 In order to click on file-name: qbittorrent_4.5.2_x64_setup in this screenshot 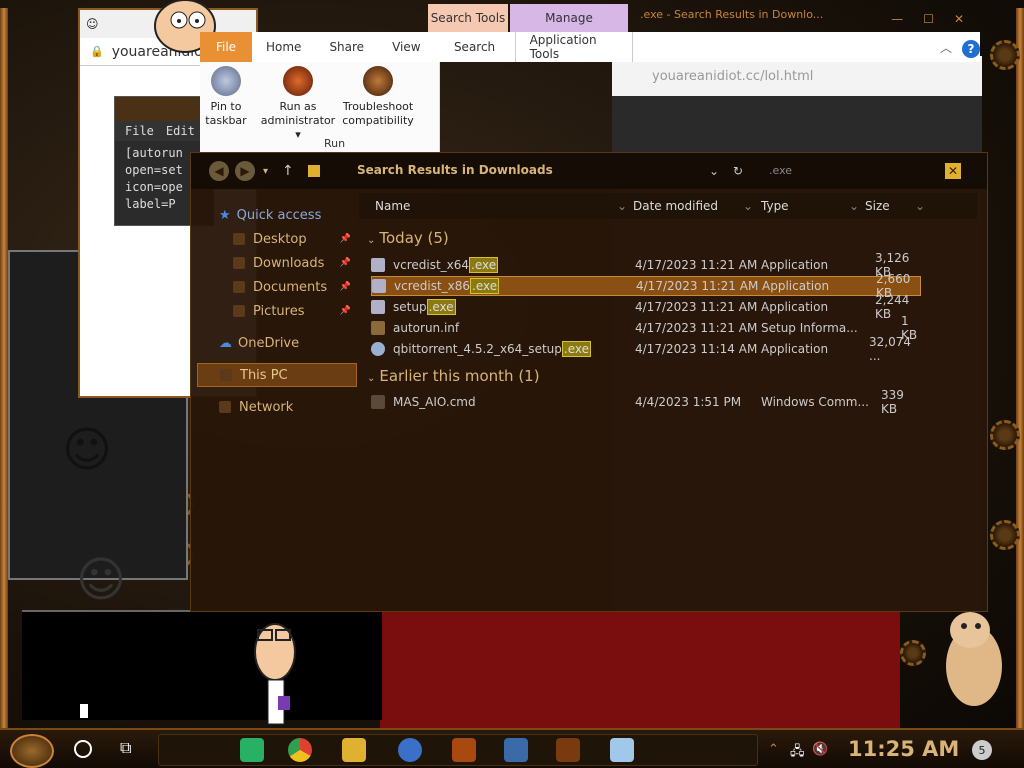, I will do `click(477, 349)`.